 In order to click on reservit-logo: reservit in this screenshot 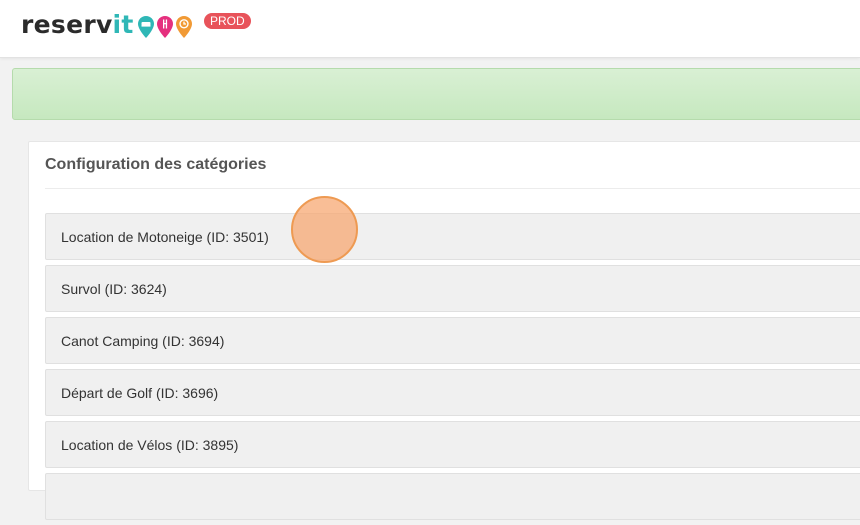, I will do `click(106, 24)`.